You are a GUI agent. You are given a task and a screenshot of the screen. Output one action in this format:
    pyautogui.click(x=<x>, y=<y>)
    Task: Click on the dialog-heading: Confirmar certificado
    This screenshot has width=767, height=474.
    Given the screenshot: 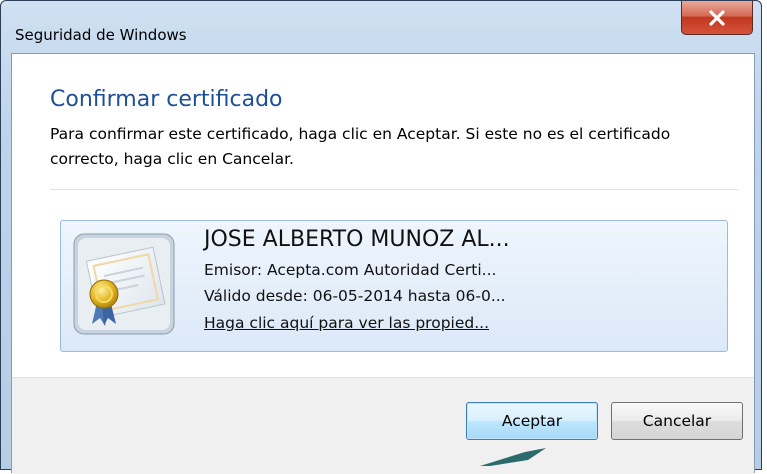 What is the action you would take?
    pyautogui.click(x=166, y=99)
    